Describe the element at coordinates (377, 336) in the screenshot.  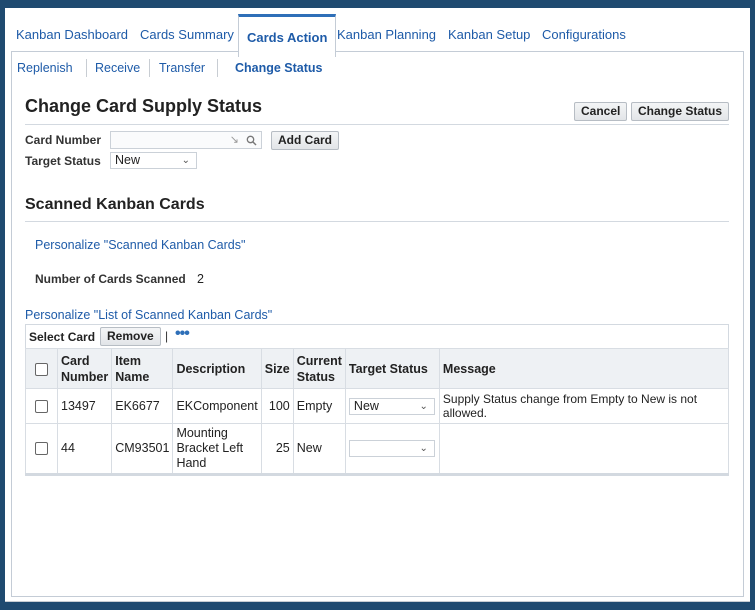
I see `table-toolbar: Select Card Remove | •••` at that location.